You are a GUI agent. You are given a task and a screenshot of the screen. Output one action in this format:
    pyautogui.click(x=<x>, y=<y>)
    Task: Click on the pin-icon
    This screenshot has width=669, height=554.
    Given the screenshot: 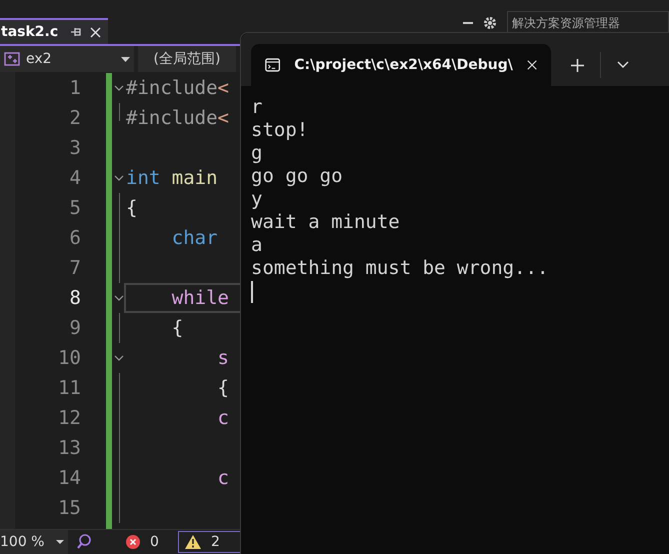 What is the action you would take?
    pyautogui.click(x=76, y=32)
    